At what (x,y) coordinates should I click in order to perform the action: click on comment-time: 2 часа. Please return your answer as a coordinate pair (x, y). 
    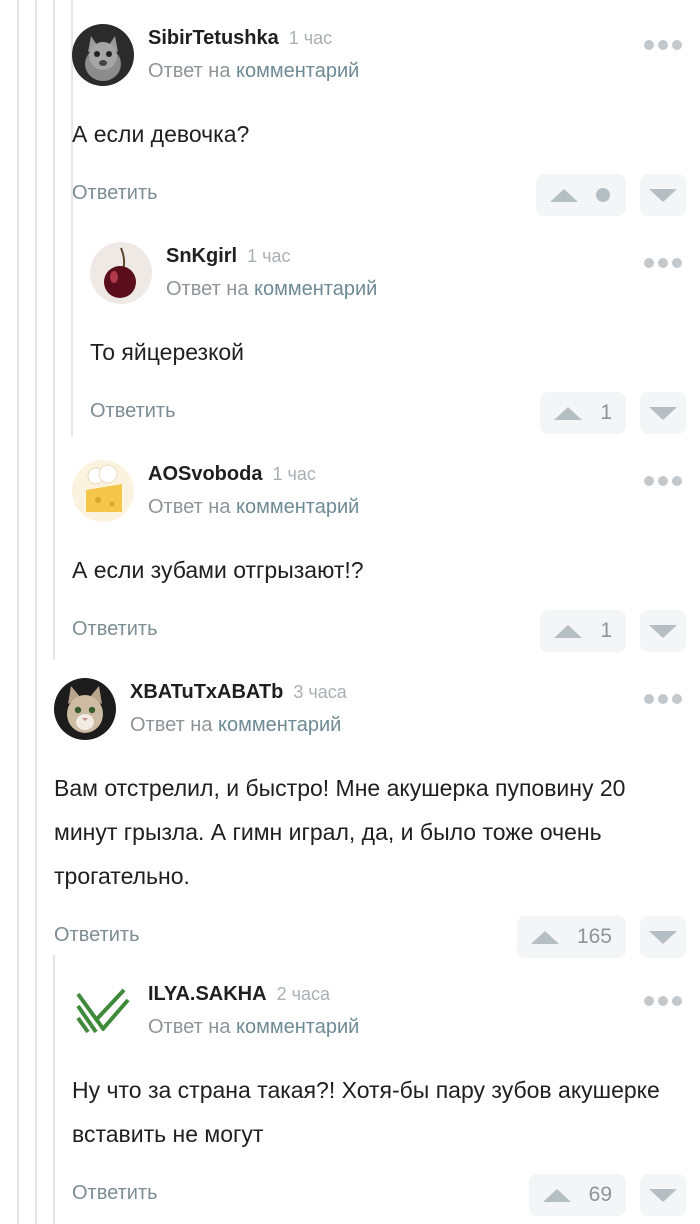
    Looking at the image, I should click on (303, 994).